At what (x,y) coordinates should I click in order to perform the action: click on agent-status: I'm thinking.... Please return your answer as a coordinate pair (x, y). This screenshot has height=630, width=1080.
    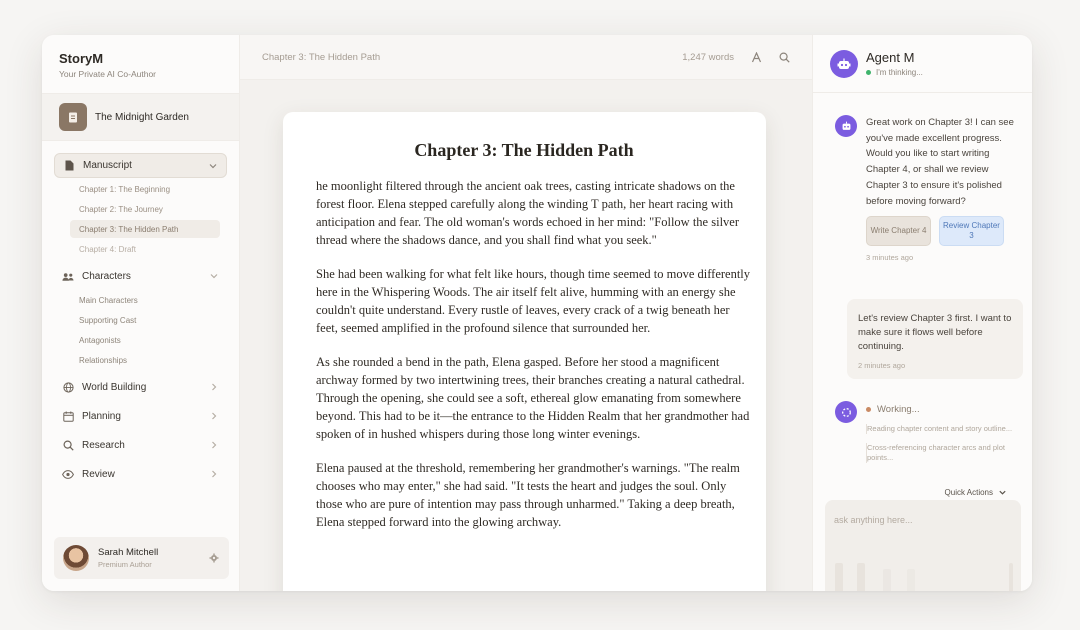
    Looking at the image, I should click on (894, 72).